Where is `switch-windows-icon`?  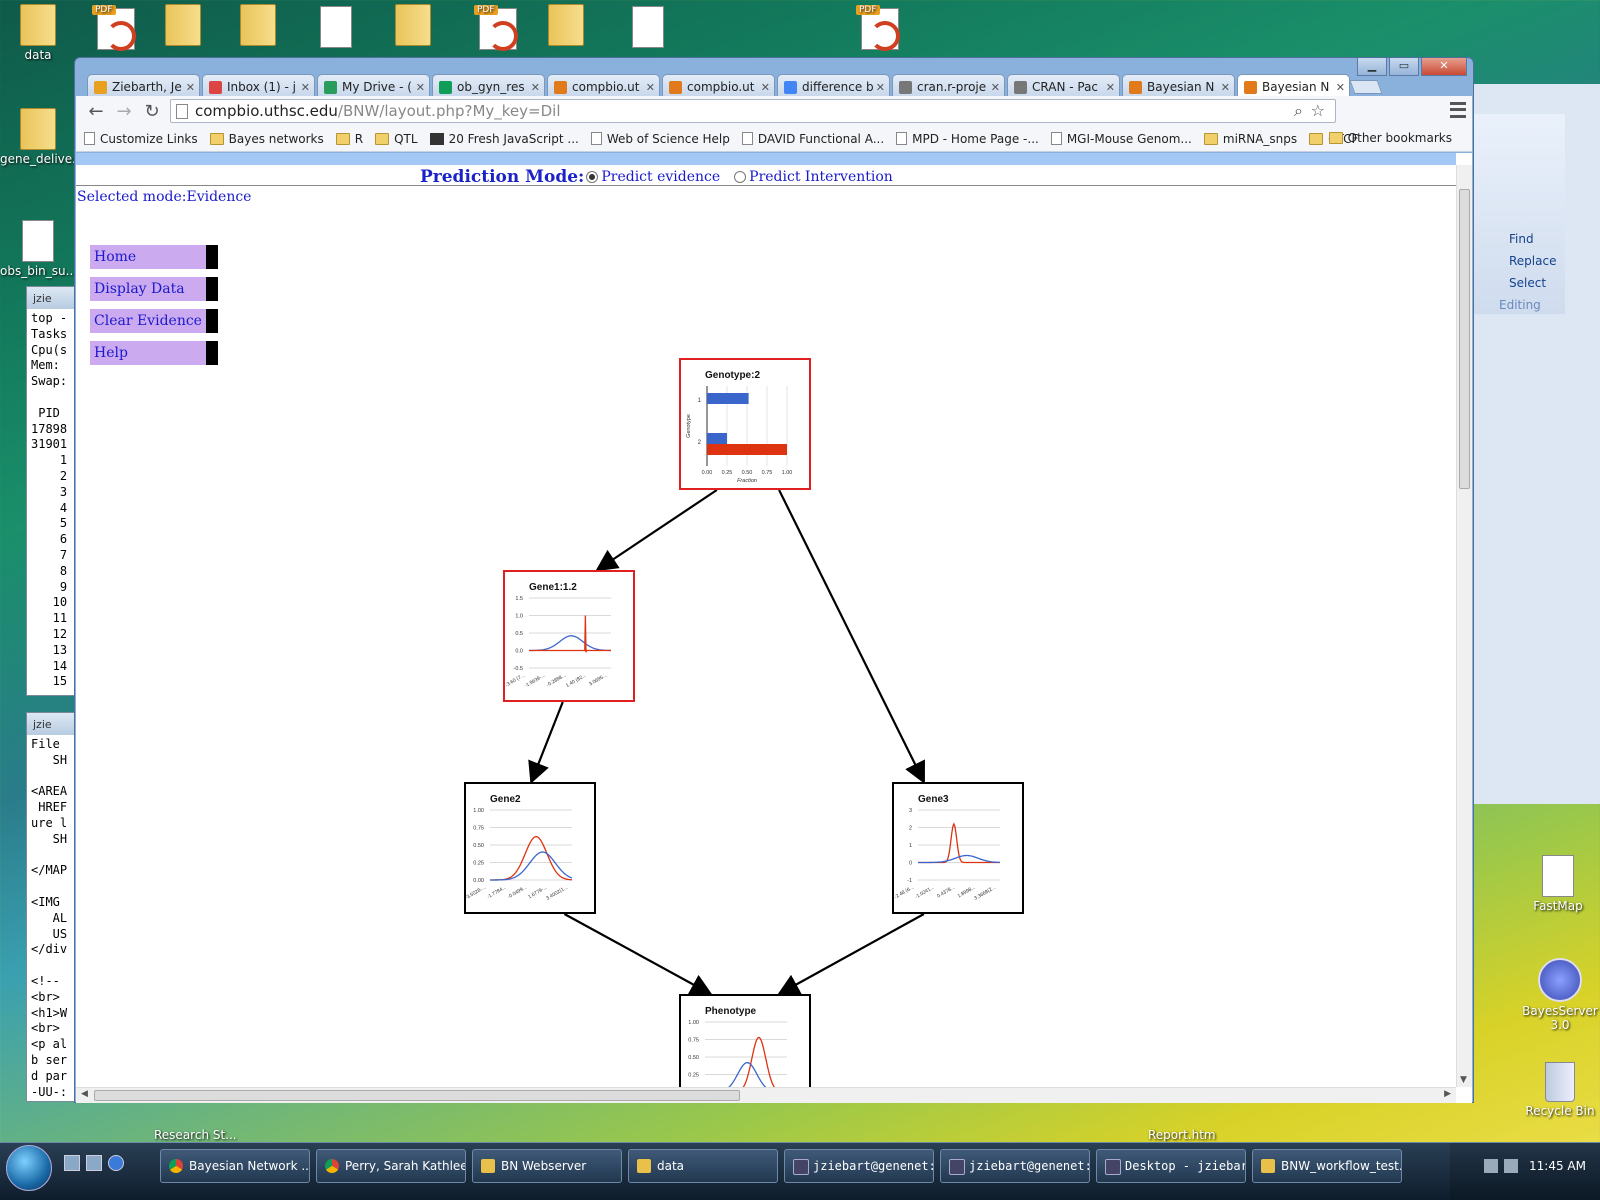 switch-windows-icon is located at coordinates (94, 1163).